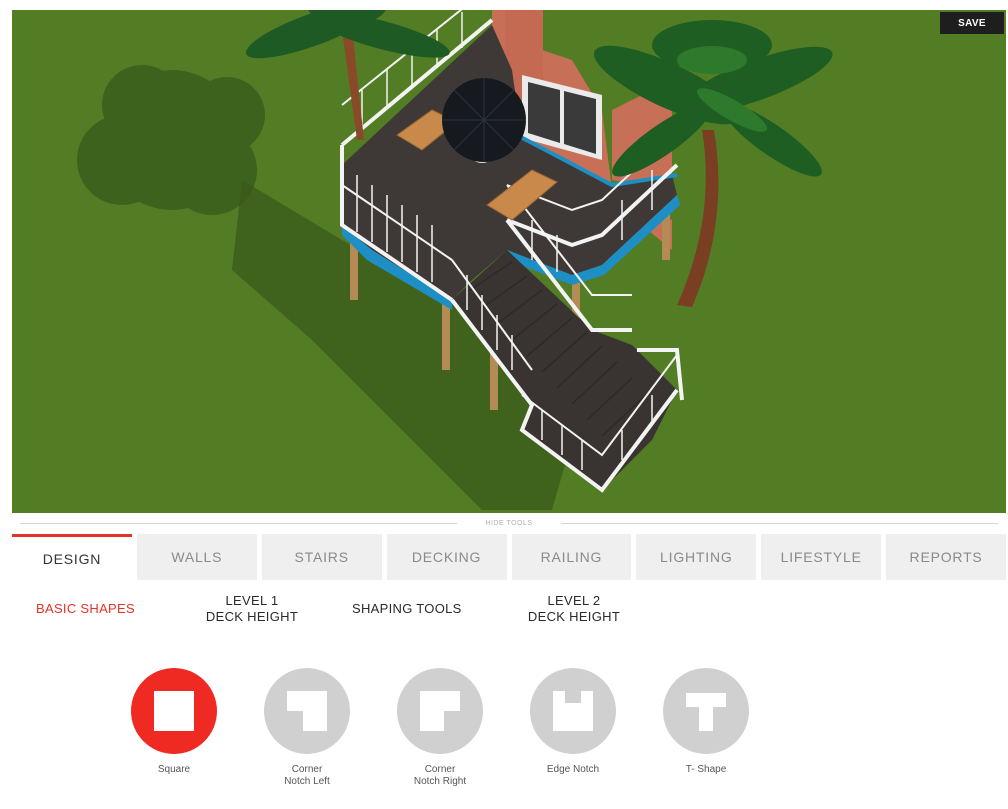 This screenshot has height=809, width=1008. What do you see at coordinates (440, 769) in the screenshot?
I see `shape-corner-notch-right-line1: Corner` at bounding box center [440, 769].